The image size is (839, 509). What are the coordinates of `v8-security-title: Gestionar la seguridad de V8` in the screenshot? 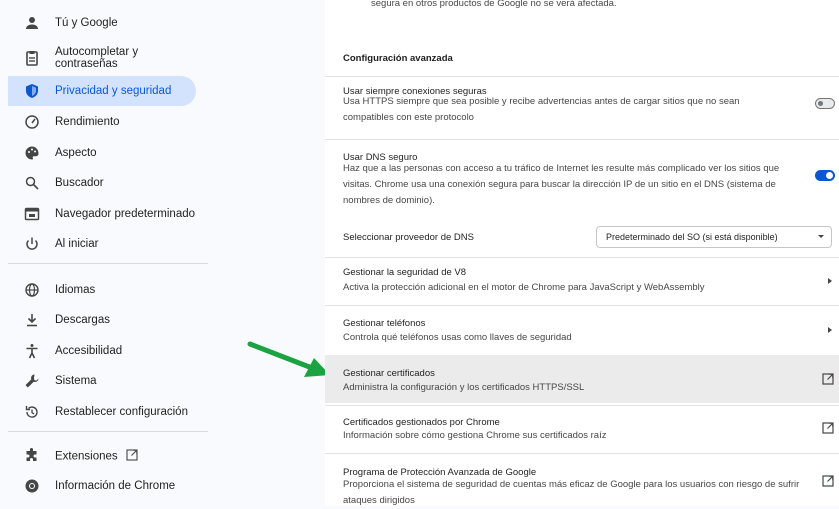 It's located at (405, 272).